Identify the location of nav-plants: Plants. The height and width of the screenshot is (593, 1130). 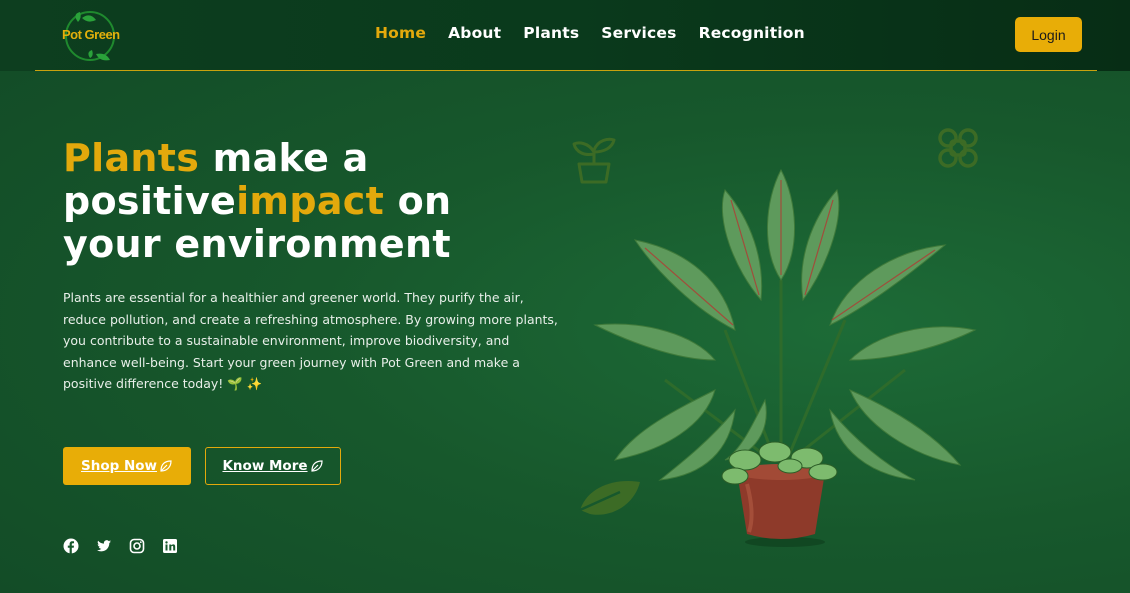
(551, 33).